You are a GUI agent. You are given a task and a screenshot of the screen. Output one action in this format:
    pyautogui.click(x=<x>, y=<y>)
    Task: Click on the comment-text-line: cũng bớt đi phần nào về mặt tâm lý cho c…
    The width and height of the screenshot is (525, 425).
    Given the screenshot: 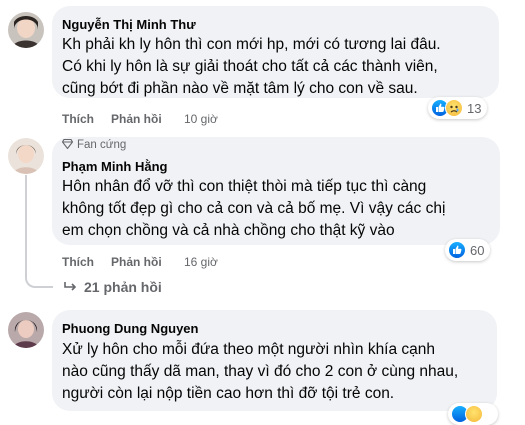 What is the action you would take?
    pyautogui.click(x=240, y=88)
    